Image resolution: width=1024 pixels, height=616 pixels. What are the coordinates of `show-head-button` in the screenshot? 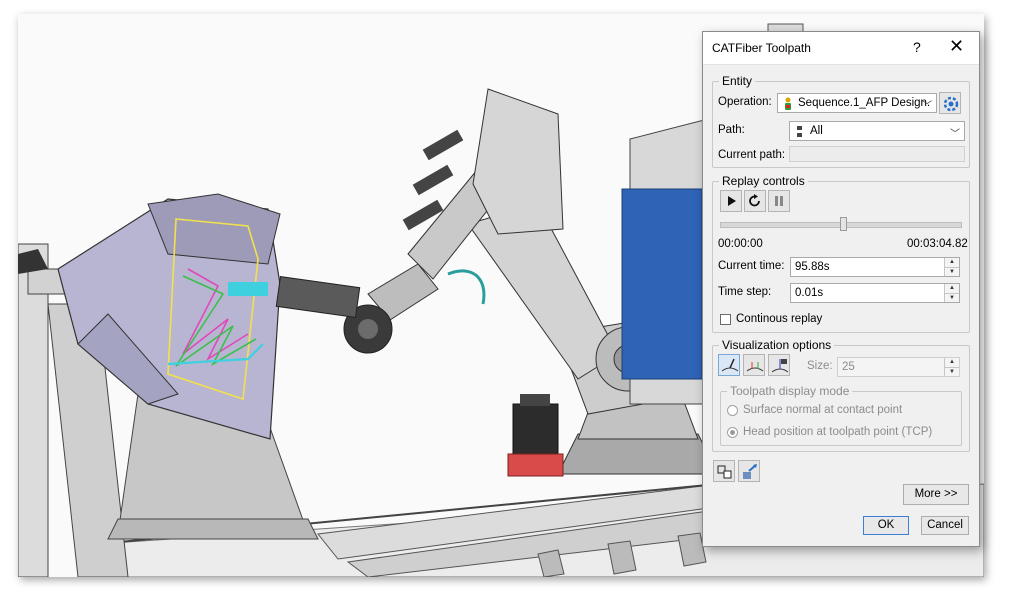 It's located at (779, 365).